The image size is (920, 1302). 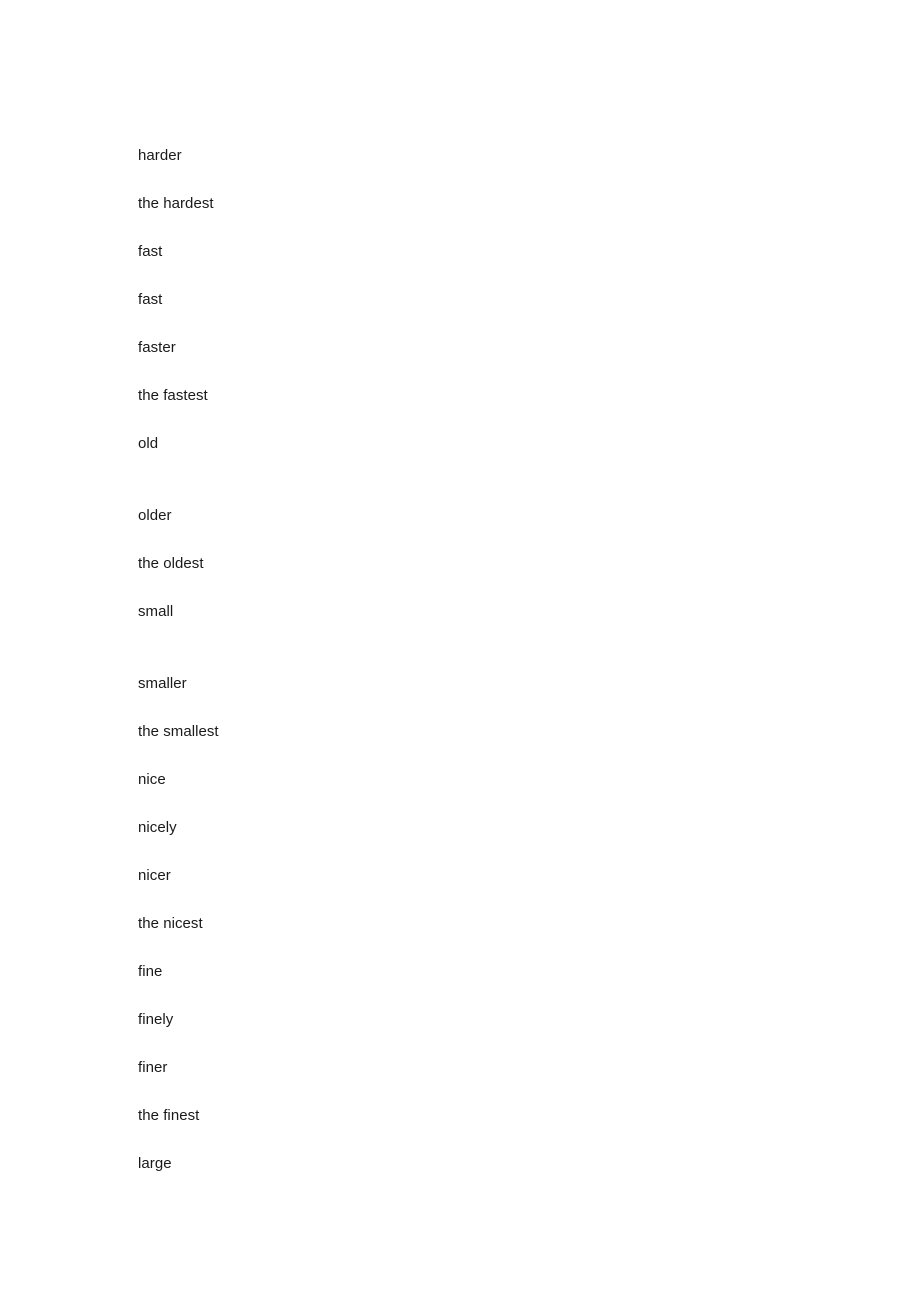 I want to click on text-line: small, so click(x=156, y=611).